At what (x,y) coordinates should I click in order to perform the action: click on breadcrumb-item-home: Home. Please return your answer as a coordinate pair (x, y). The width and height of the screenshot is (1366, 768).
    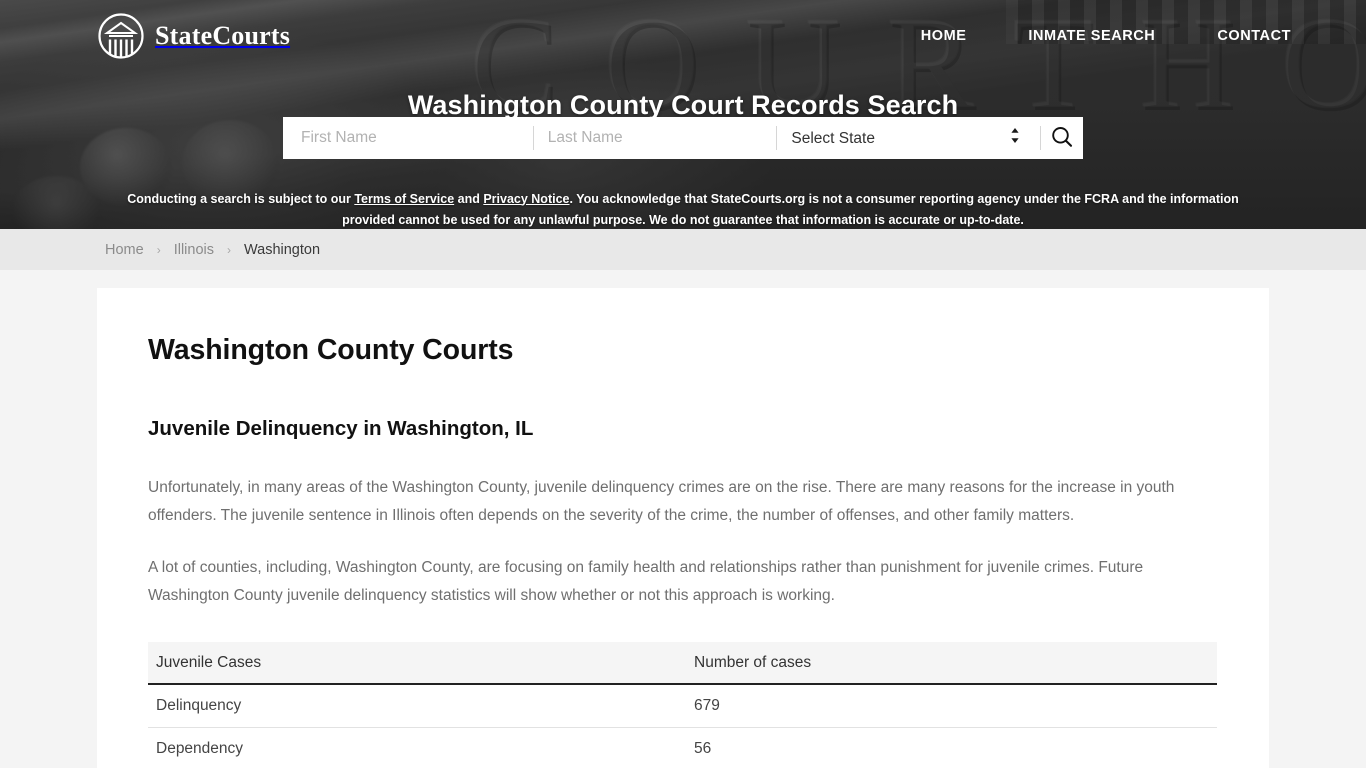
    Looking at the image, I should click on (124, 250).